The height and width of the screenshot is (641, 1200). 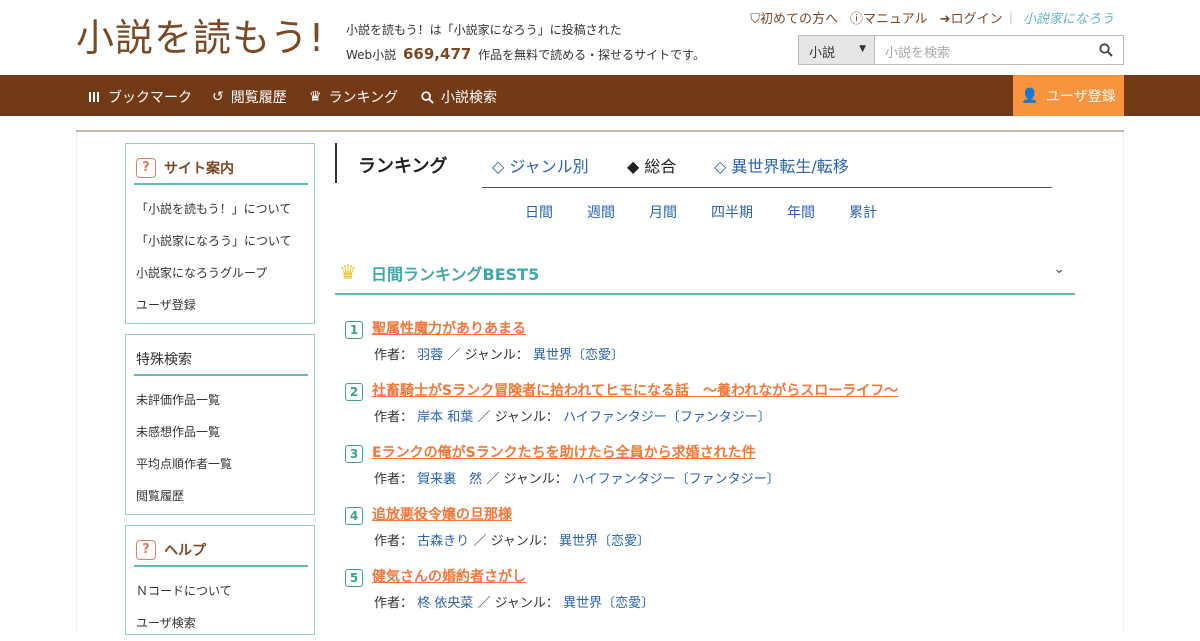 I want to click on sidebar-link: ユーザ検索, so click(x=225, y=623).